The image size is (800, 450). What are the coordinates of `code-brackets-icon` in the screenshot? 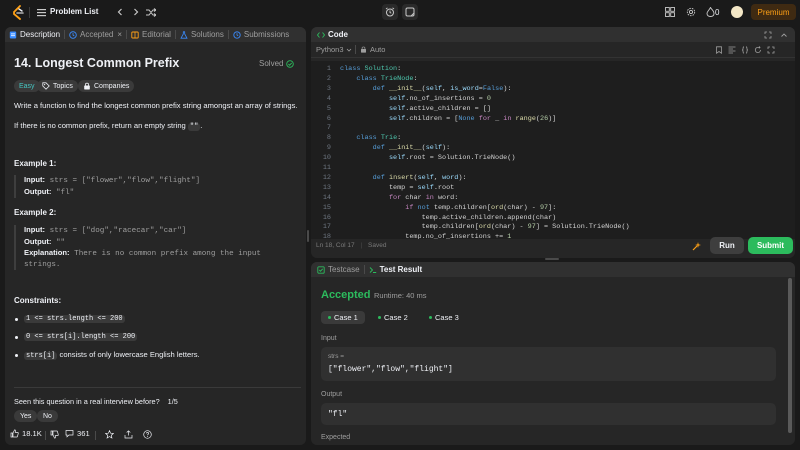 It's located at (321, 34).